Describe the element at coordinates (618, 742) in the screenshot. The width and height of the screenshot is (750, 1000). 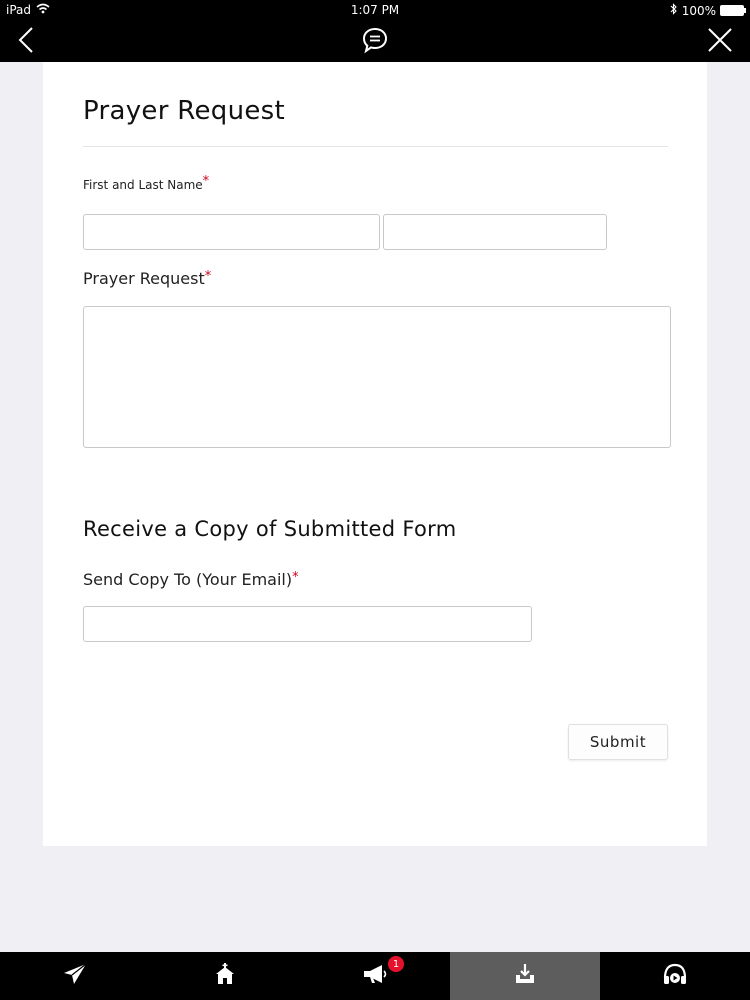
I see `submit-button: Submit` at that location.